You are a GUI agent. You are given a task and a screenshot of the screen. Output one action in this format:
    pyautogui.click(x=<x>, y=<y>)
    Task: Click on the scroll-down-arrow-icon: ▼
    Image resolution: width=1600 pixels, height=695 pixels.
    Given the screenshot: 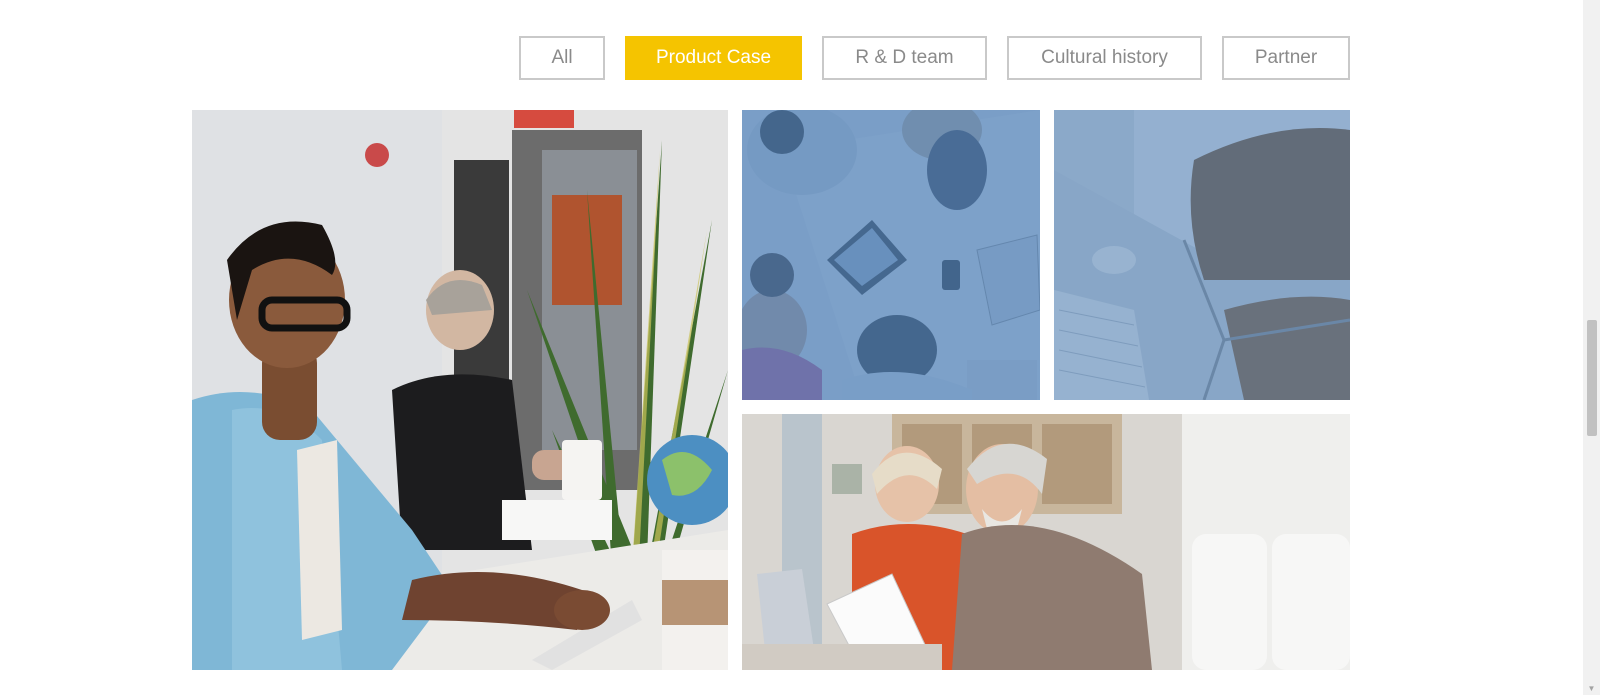 What is the action you would take?
    pyautogui.click(x=1591, y=688)
    